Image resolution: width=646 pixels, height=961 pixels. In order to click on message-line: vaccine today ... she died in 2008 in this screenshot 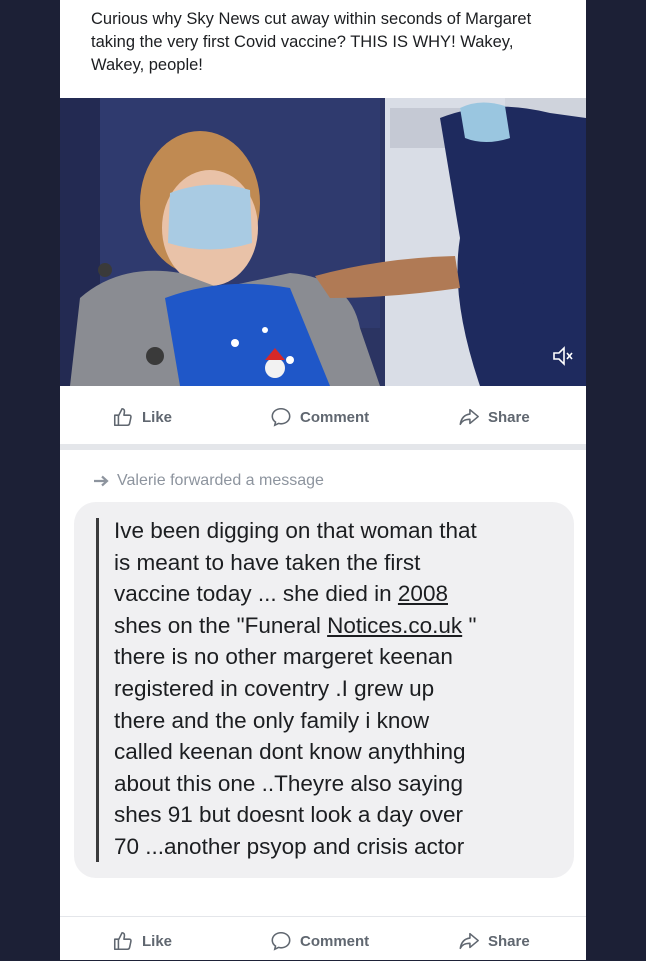, I will do `click(281, 594)`.